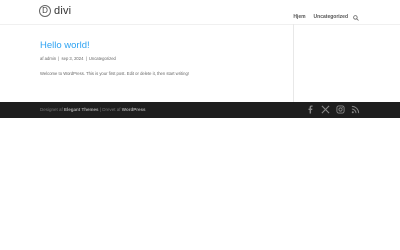 The height and width of the screenshot is (250, 400). I want to click on powered-by-prefix: Drevet af, so click(111, 109).